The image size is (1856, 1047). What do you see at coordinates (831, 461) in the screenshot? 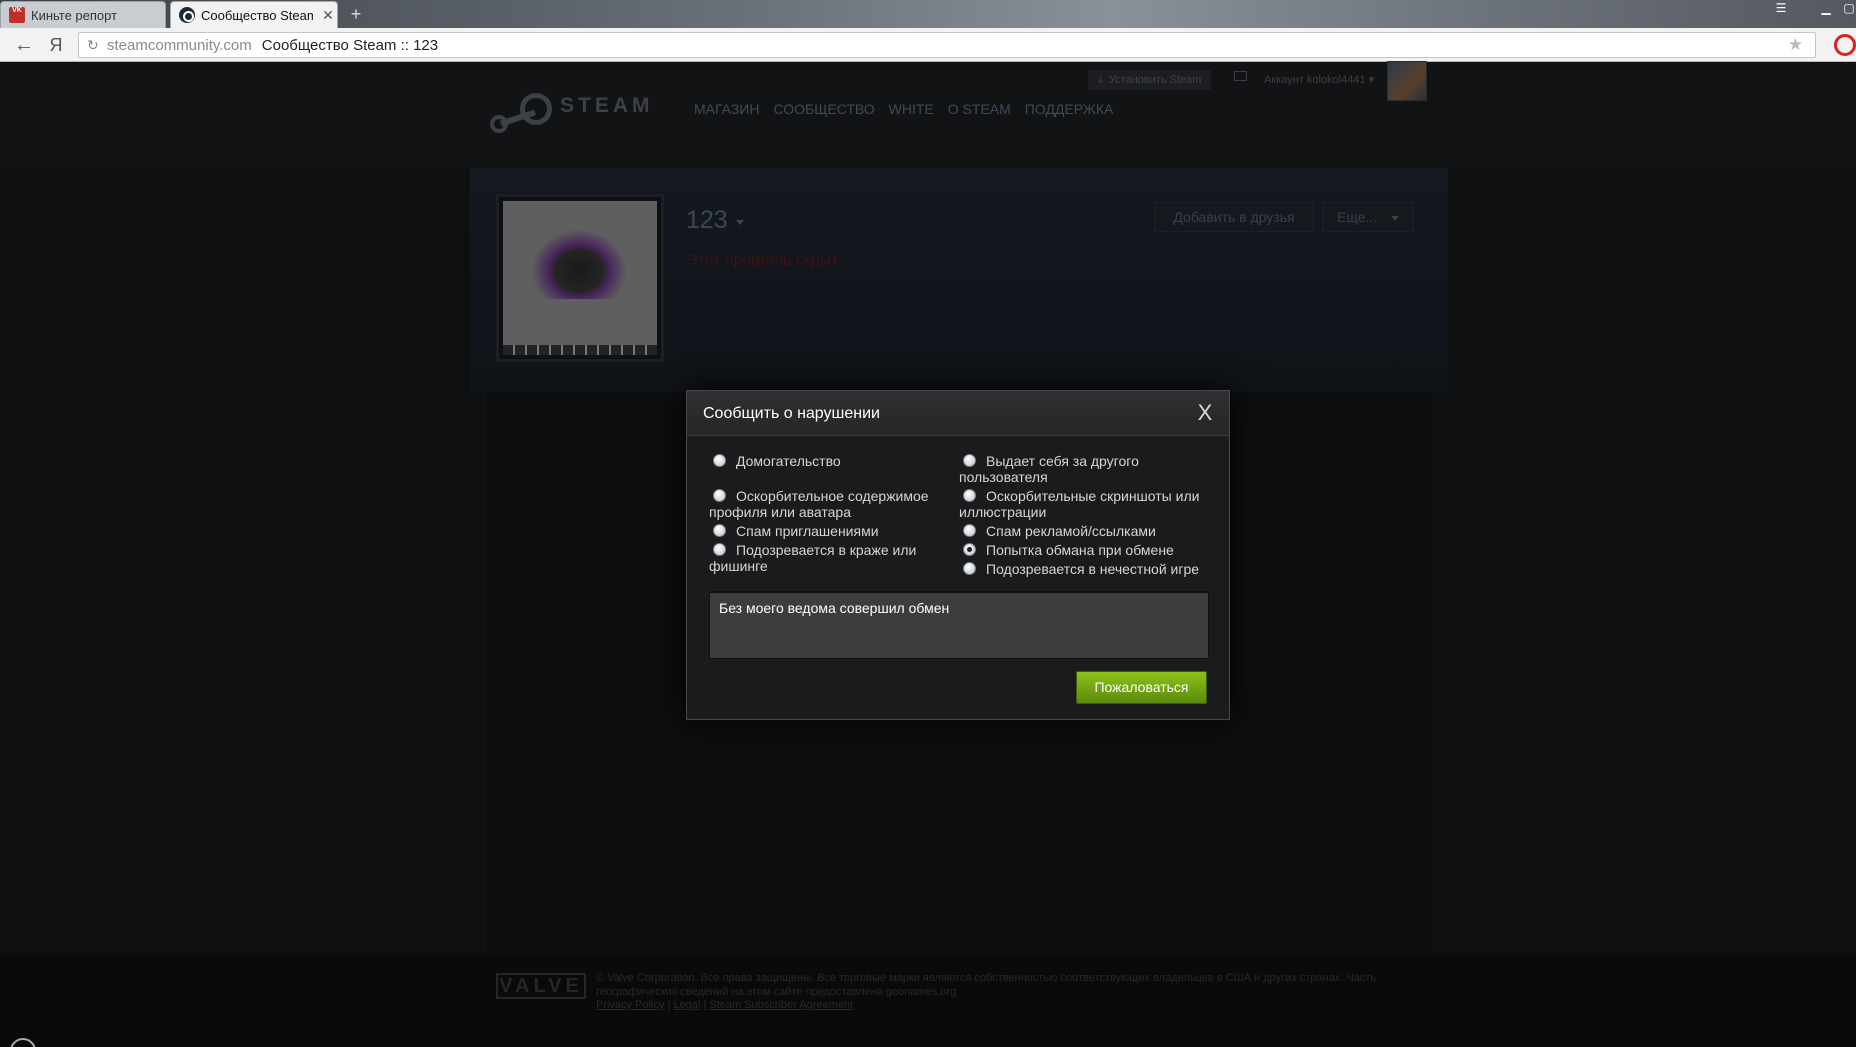
I see `reason-harassment: Домогательство` at bounding box center [831, 461].